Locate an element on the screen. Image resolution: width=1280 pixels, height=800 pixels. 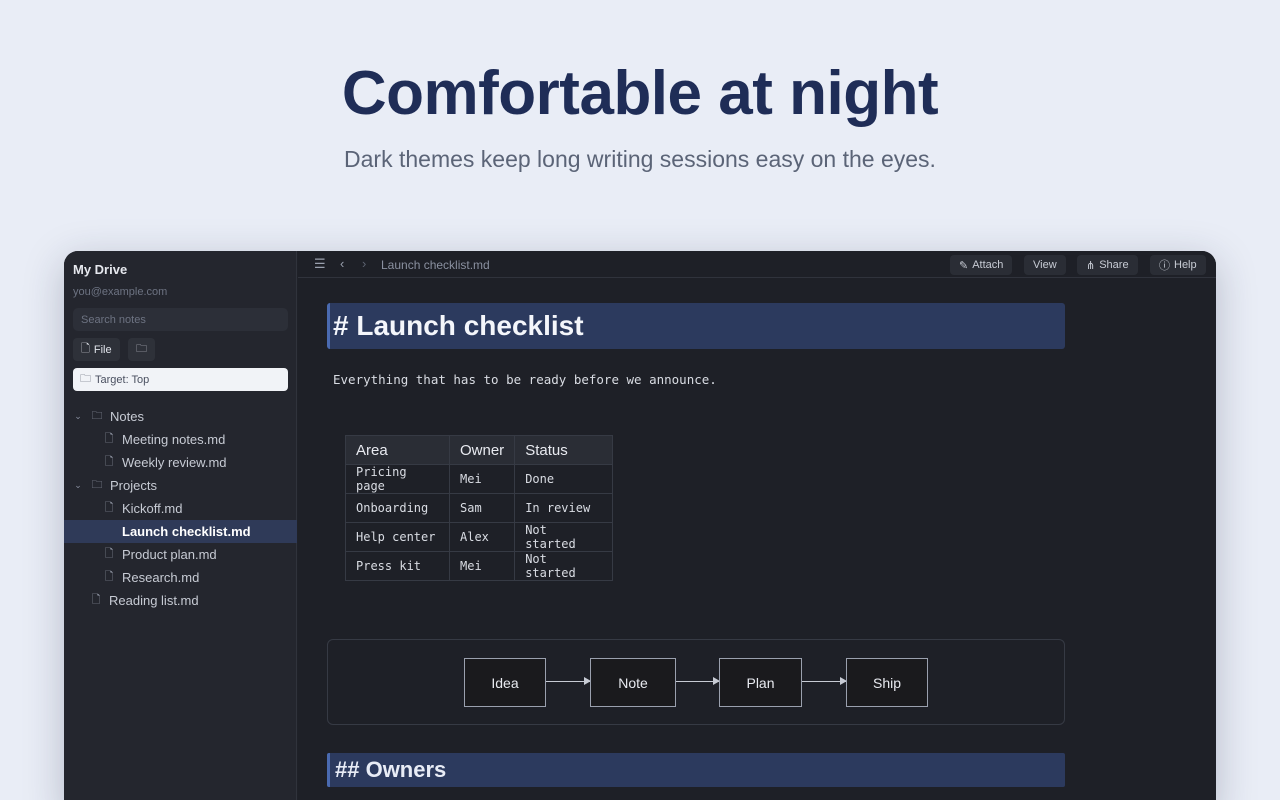
new-file-label: File is located at coordinates (102, 349).